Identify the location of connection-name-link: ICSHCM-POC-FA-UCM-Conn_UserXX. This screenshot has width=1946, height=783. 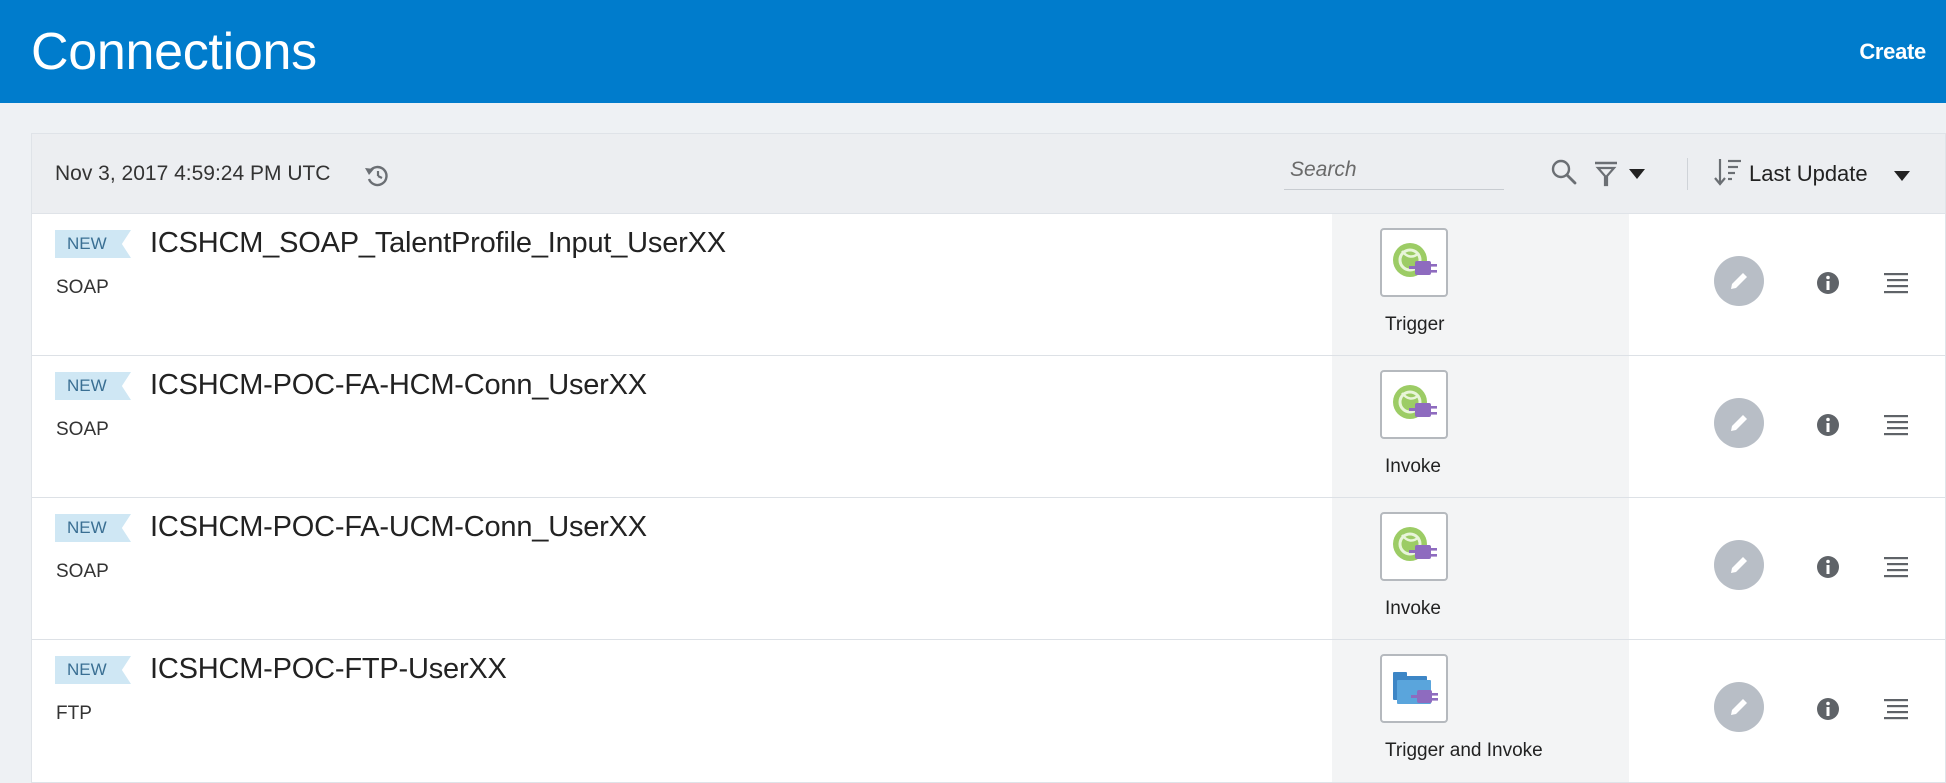
(398, 527).